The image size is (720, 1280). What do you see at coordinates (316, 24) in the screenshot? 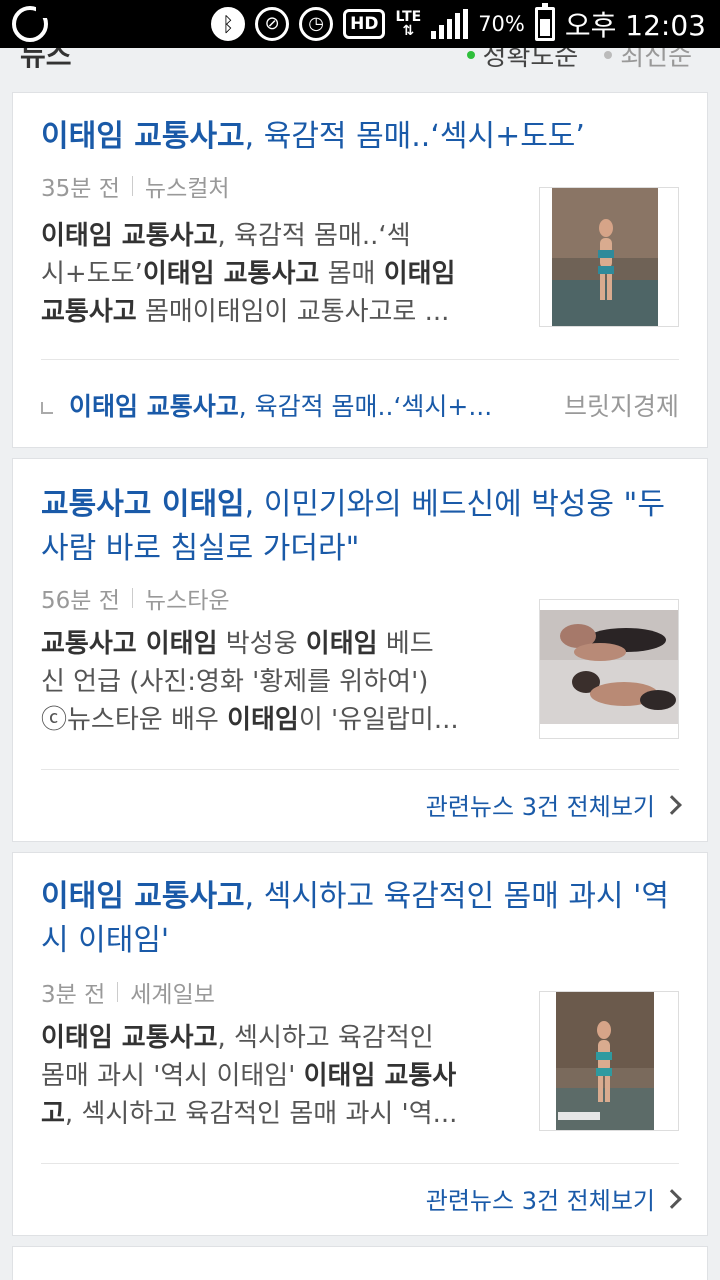
I see `alarm-icon: ◷` at bounding box center [316, 24].